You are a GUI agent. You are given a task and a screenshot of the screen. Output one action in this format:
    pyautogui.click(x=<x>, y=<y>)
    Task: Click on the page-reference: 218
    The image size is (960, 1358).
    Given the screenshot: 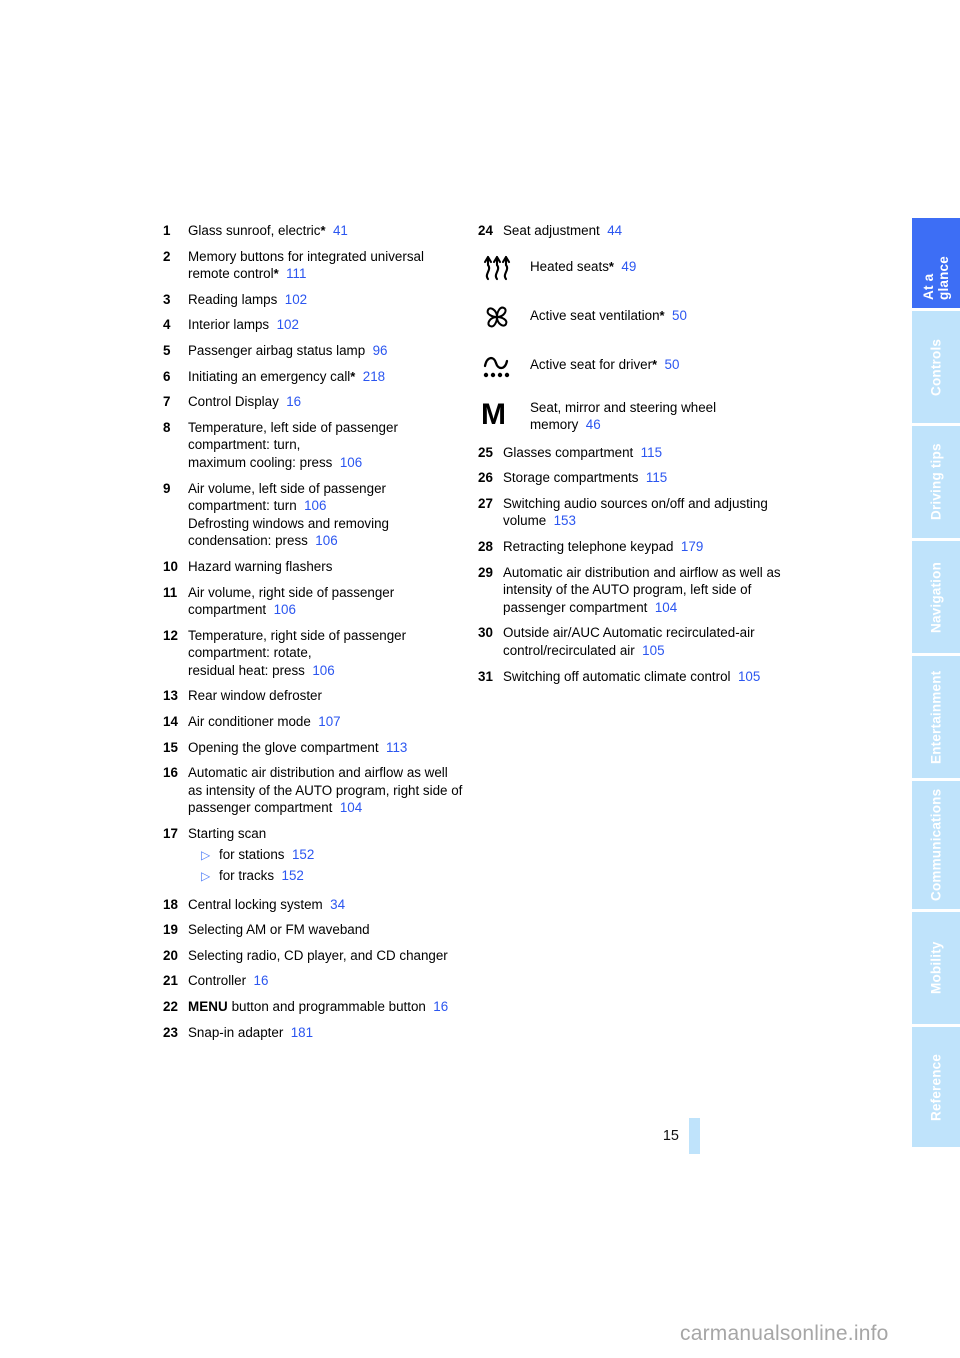 What is the action you would take?
    pyautogui.click(x=370, y=376)
    